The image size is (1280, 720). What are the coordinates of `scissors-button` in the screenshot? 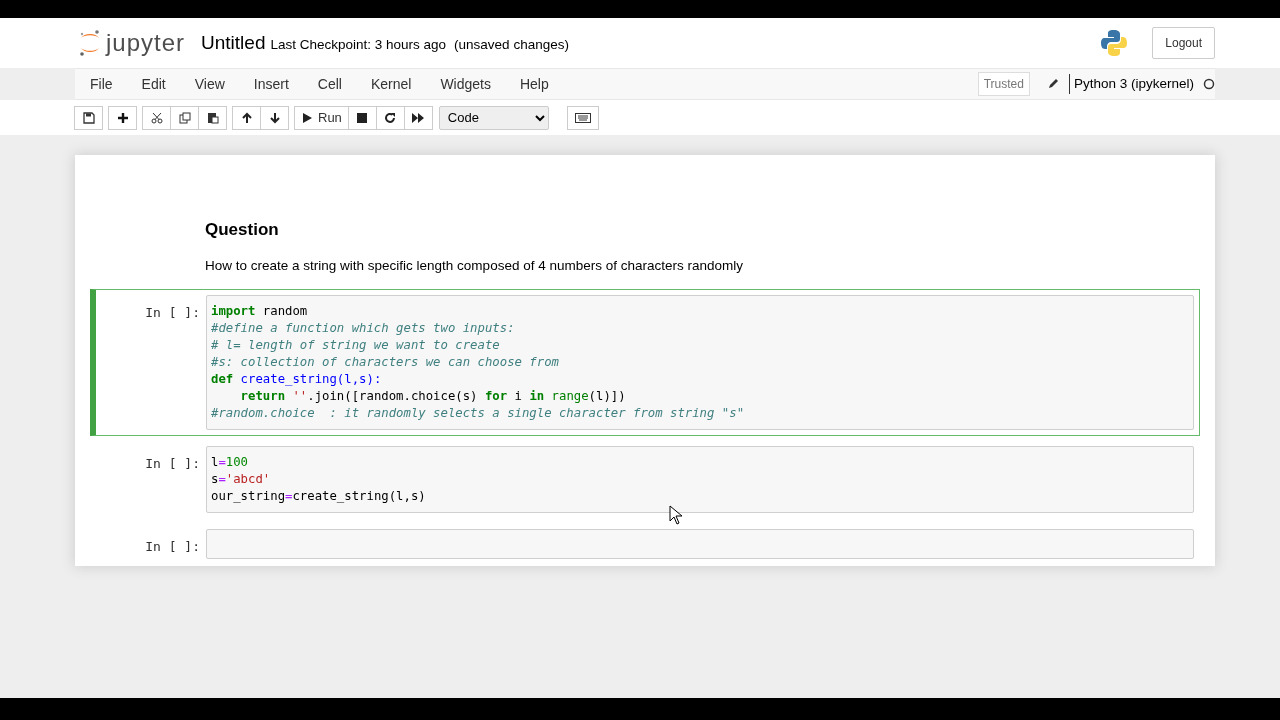 It's located at (156, 117).